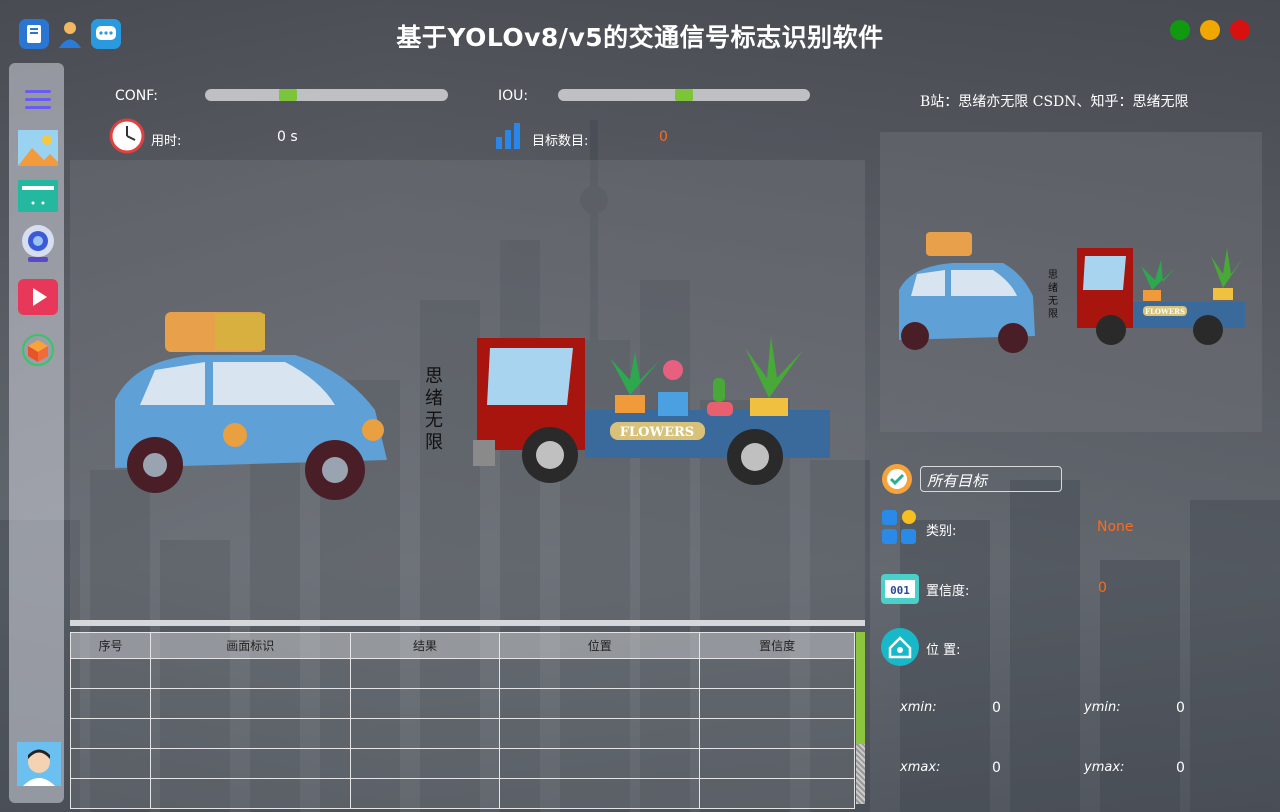 The width and height of the screenshot is (1280, 812). Describe the element at coordinates (991, 479) in the screenshot. I see `target-filter-select: 所有目标` at that location.